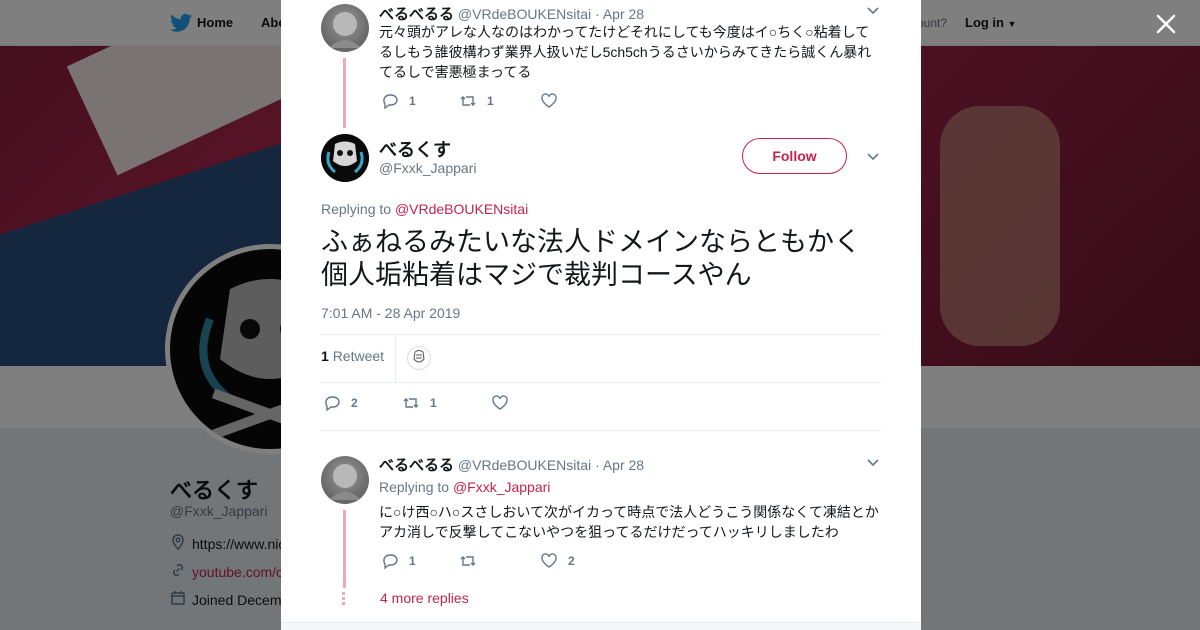  I want to click on parent-tweet-date: Apr 28, so click(623, 14).